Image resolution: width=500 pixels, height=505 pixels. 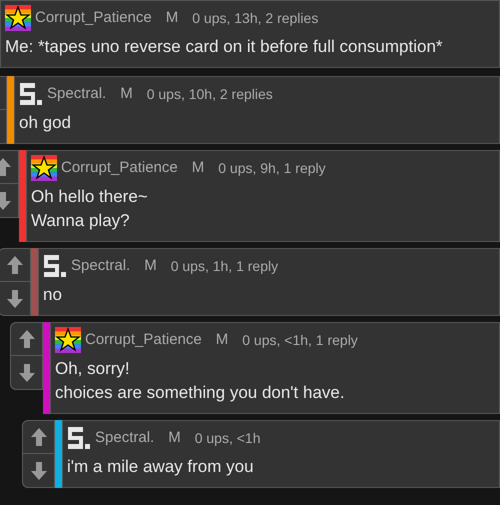 I want to click on comment-meta: 0 ups, 1h, 1 reply, so click(x=224, y=266).